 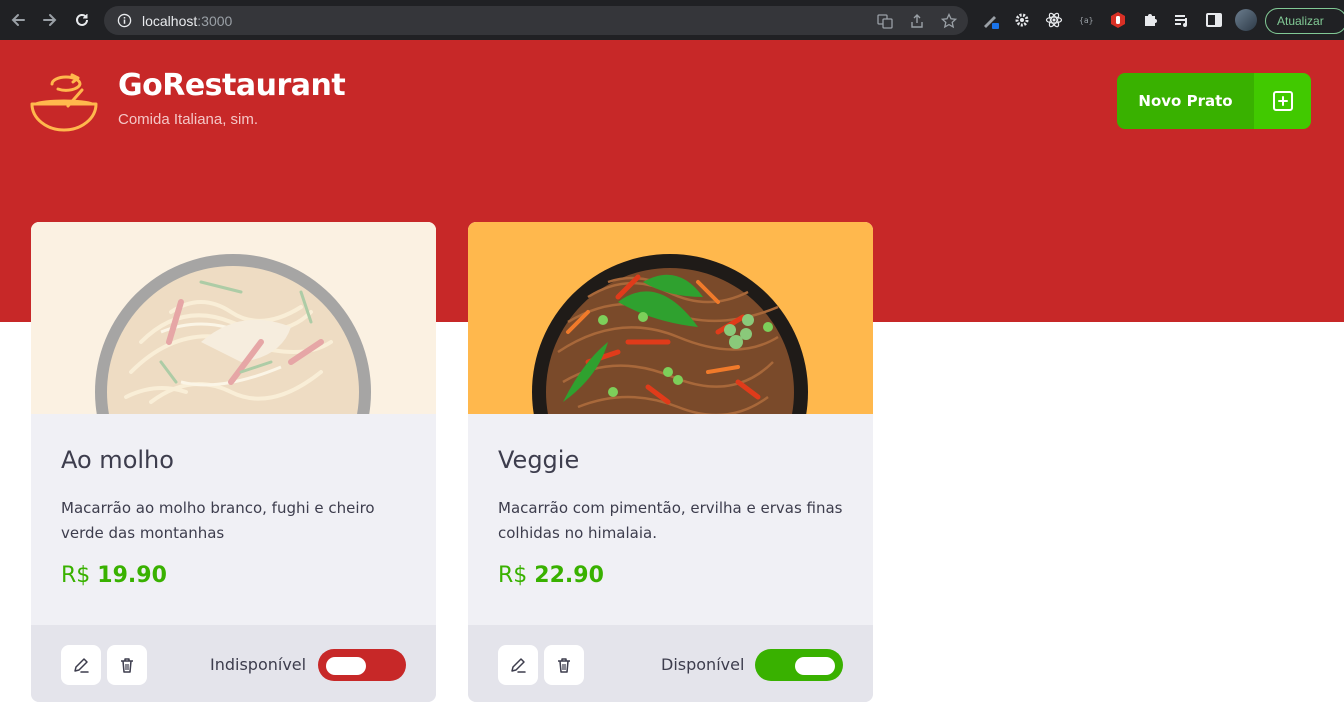 I want to click on new-dish-label: Novo Prato, so click(x=1185, y=101).